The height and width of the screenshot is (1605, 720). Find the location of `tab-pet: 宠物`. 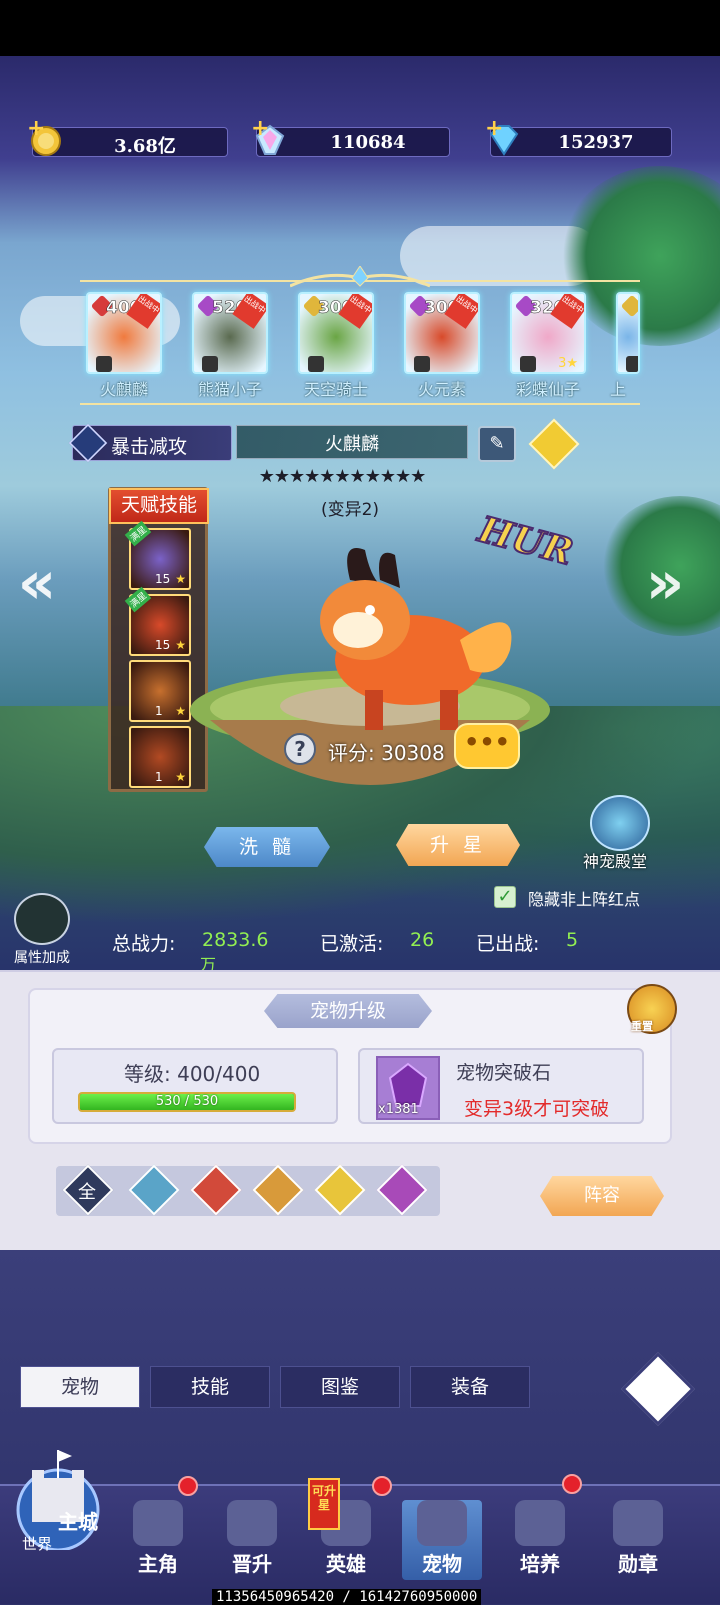

tab-pet: 宠物 is located at coordinates (80, 1387).